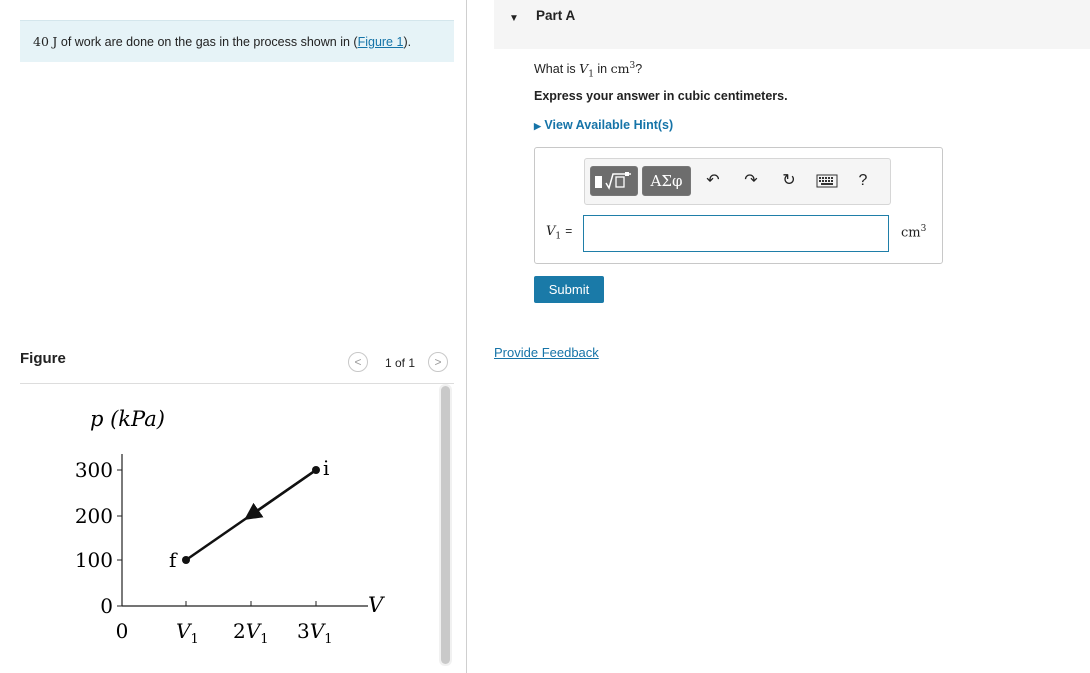  I want to click on y-tick-label: 0, so click(106, 606).